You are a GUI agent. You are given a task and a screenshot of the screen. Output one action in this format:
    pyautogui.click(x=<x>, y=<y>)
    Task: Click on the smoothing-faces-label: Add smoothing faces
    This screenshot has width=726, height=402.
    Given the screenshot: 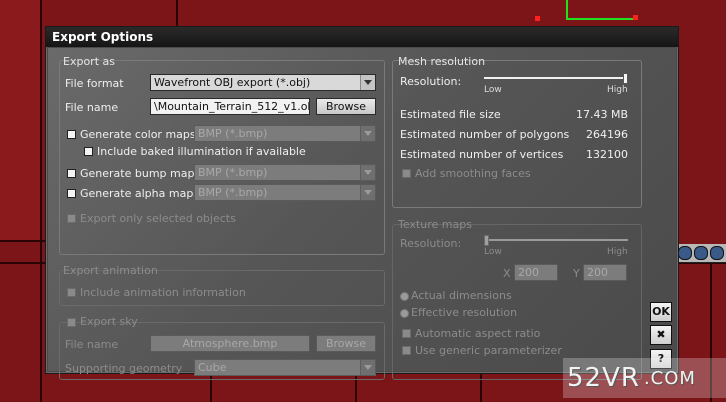 What is the action you would take?
    pyautogui.click(x=473, y=173)
    